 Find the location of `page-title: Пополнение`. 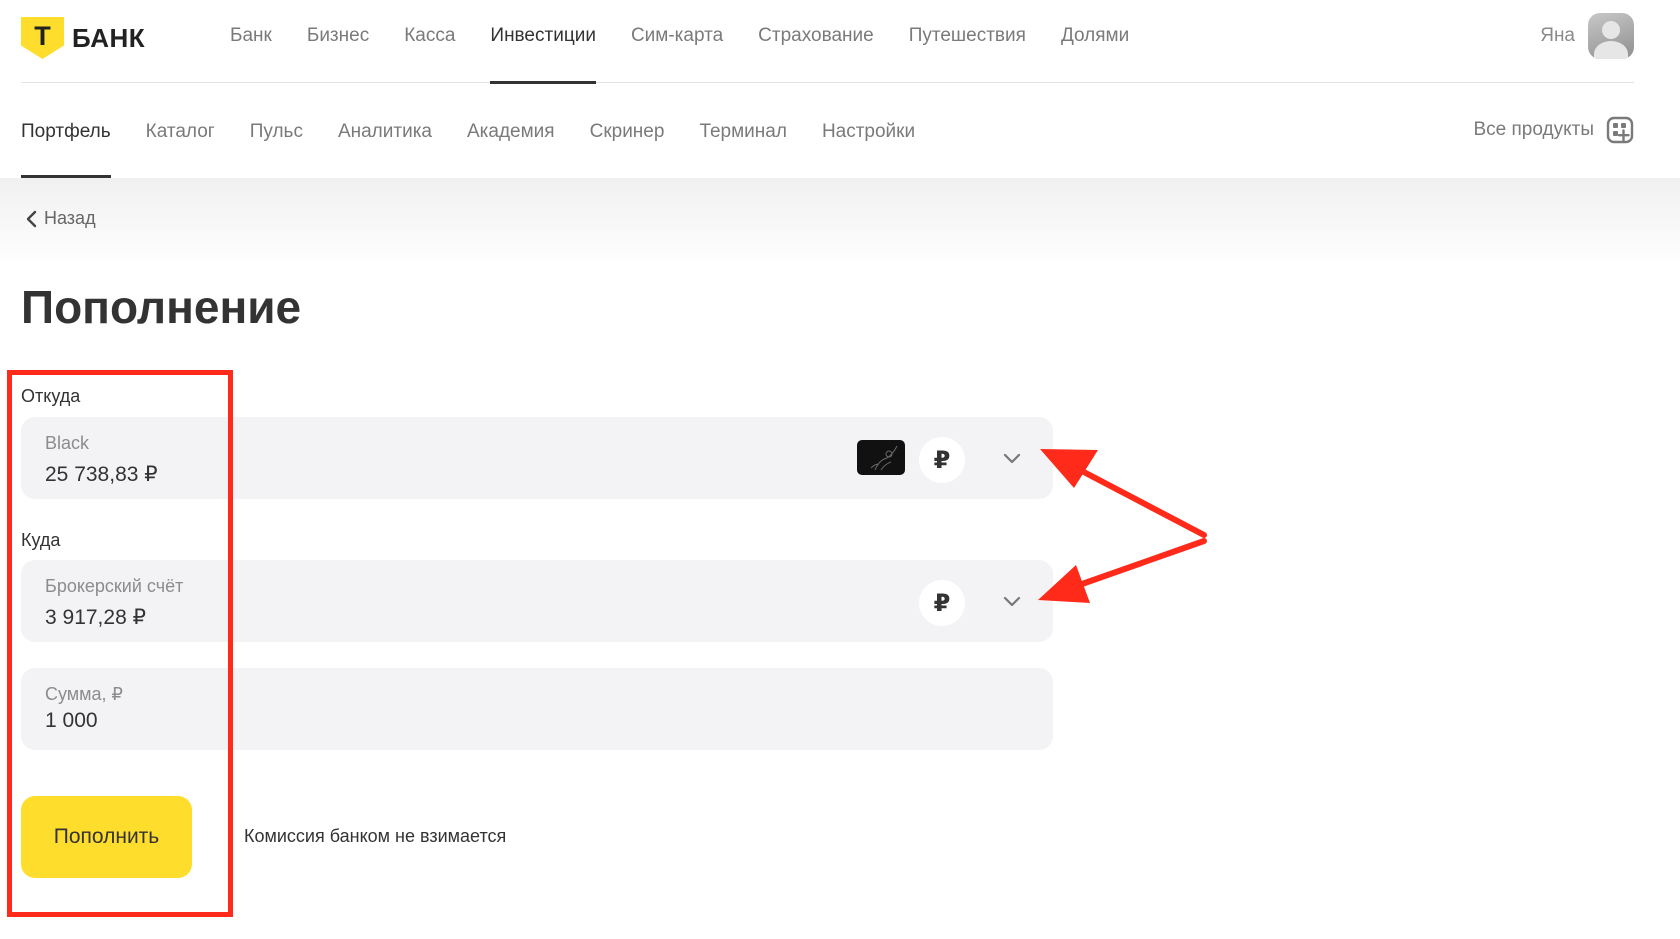

page-title: Пополнение is located at coordinates (161, 307).